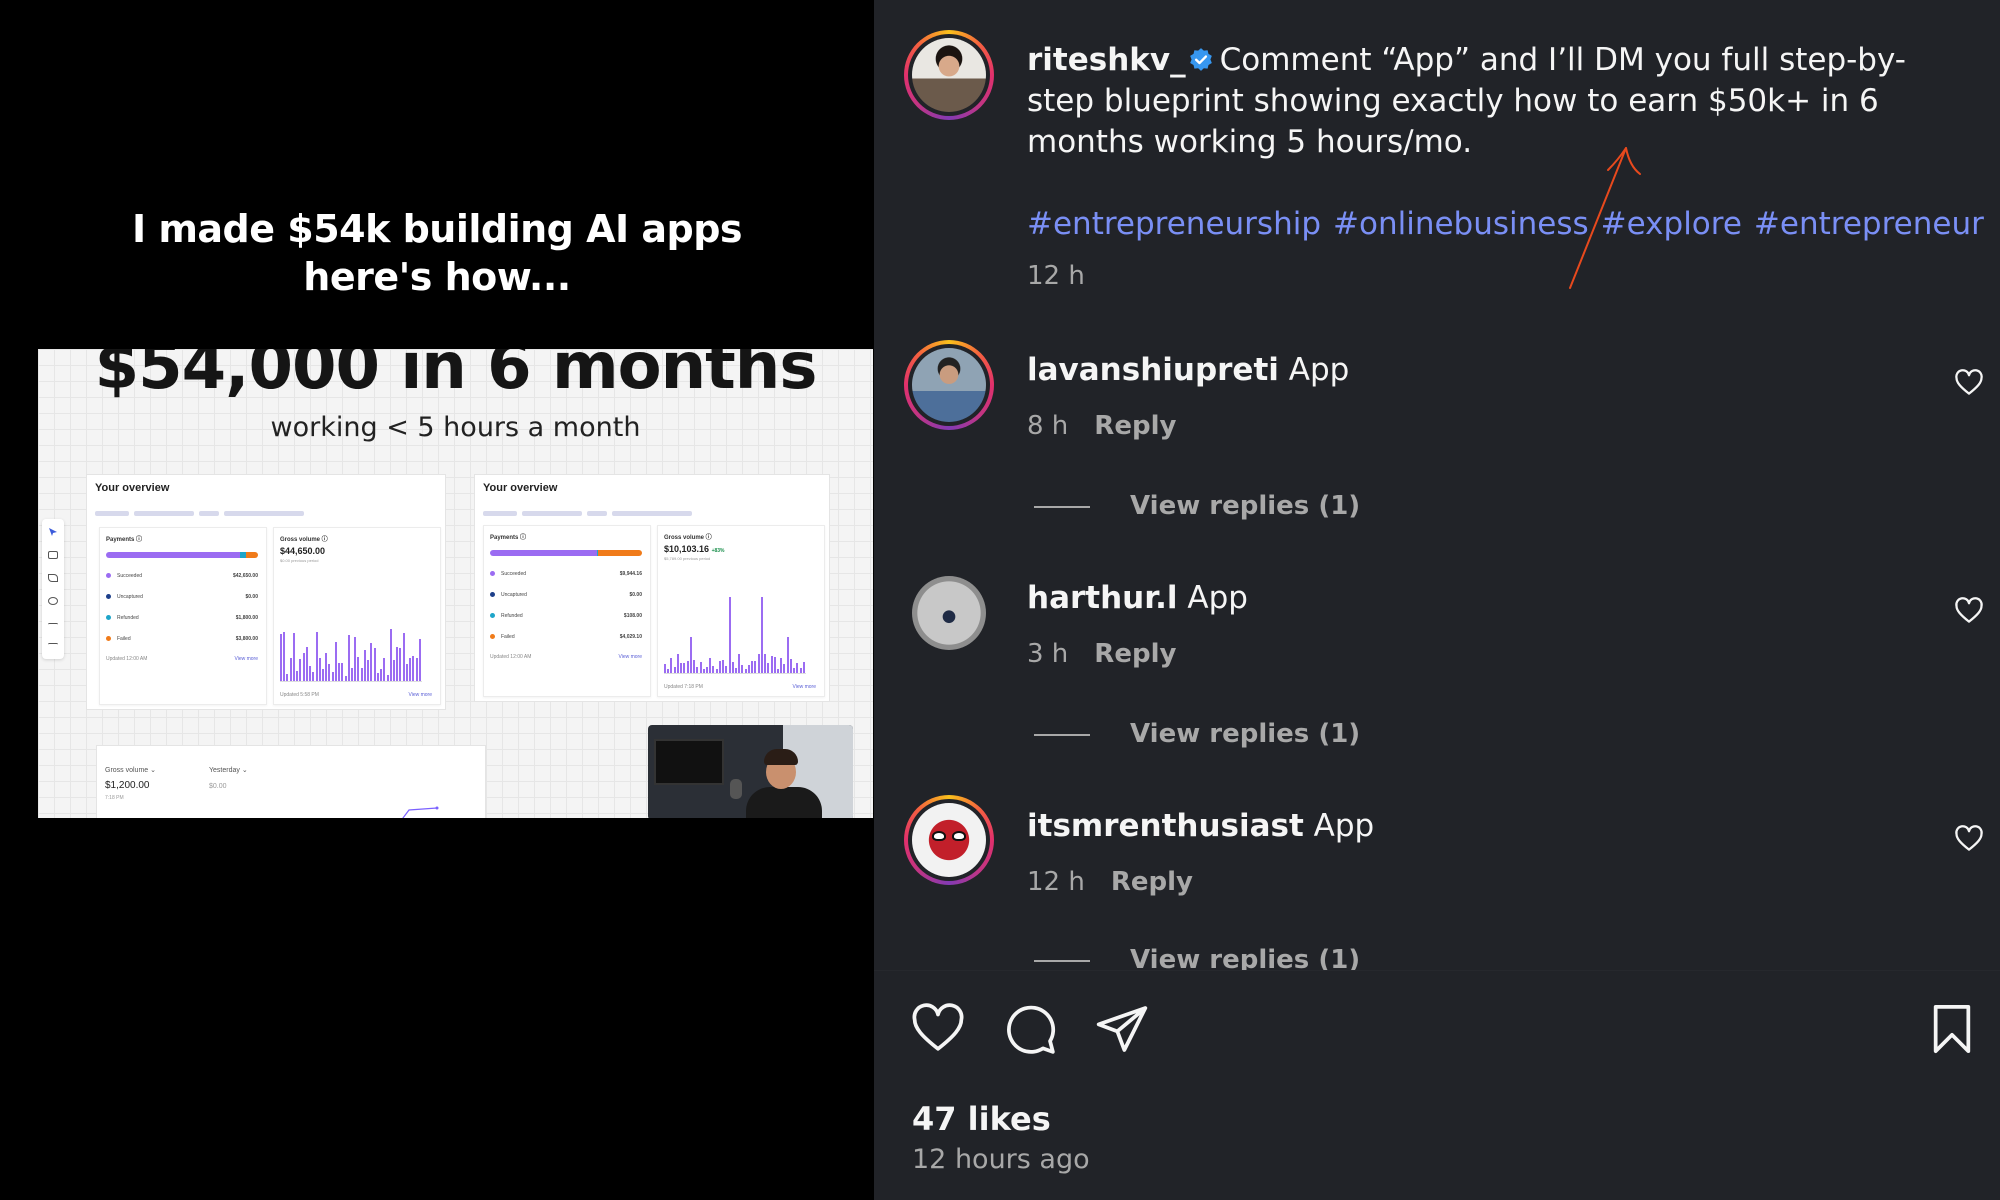 The height and width of the screenshot is (1200, 2000). What do you see at coordinates (53, 578) in the screenshot?
I see `pen-icon` at bounding box center [53, 578].